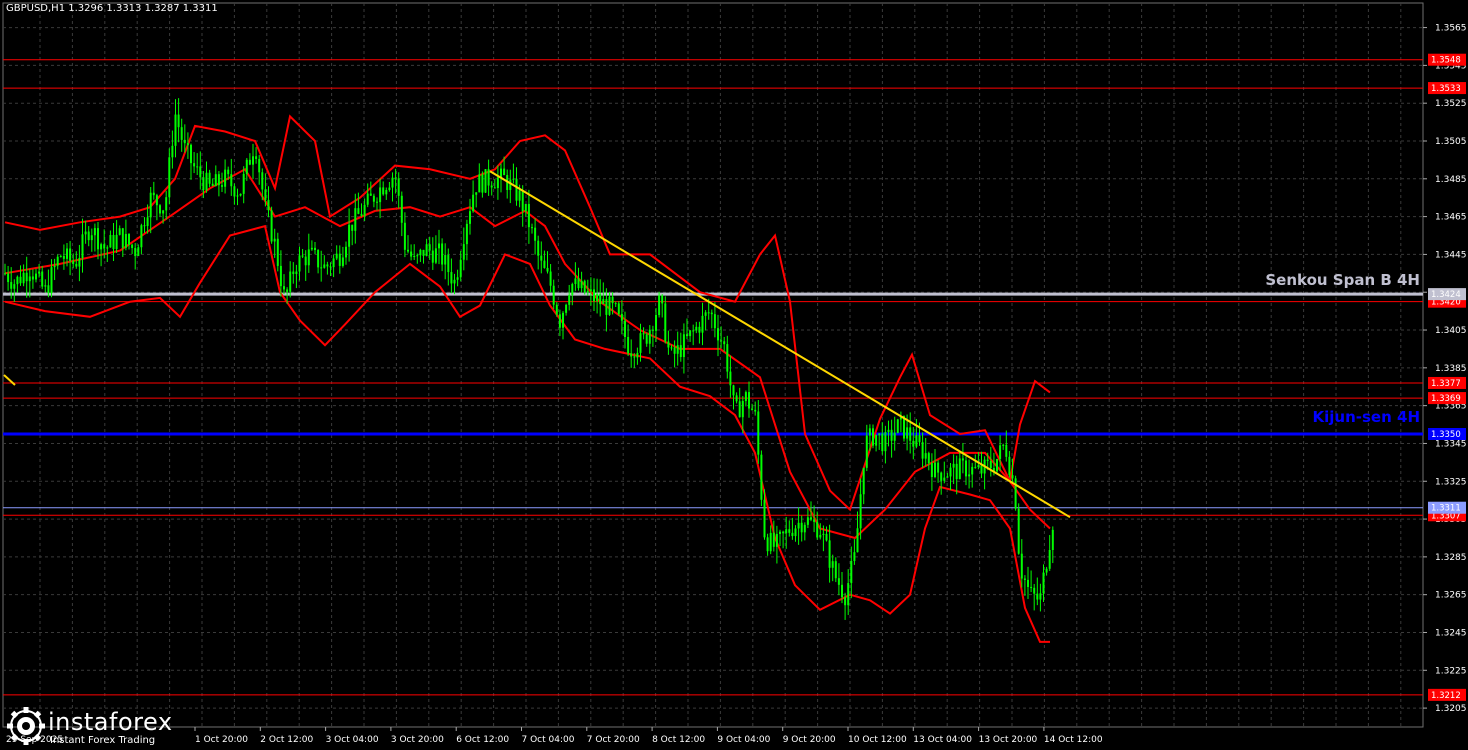 This screenshot has width=1468, height=750. I want to click on chart-title: GBPUSD,H1 1.3296 1.3313 1.3287 1.3311, so click(112, 8).